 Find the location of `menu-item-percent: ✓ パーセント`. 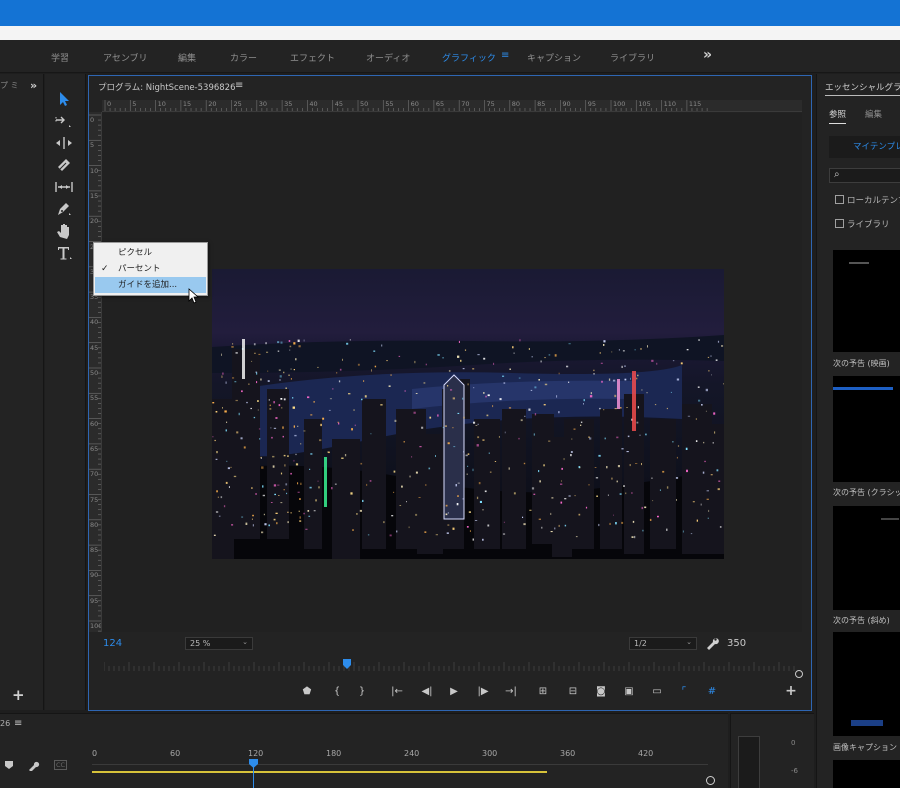

menu-item-percent: ✓ パーセント is located at coordinates (150, 269).